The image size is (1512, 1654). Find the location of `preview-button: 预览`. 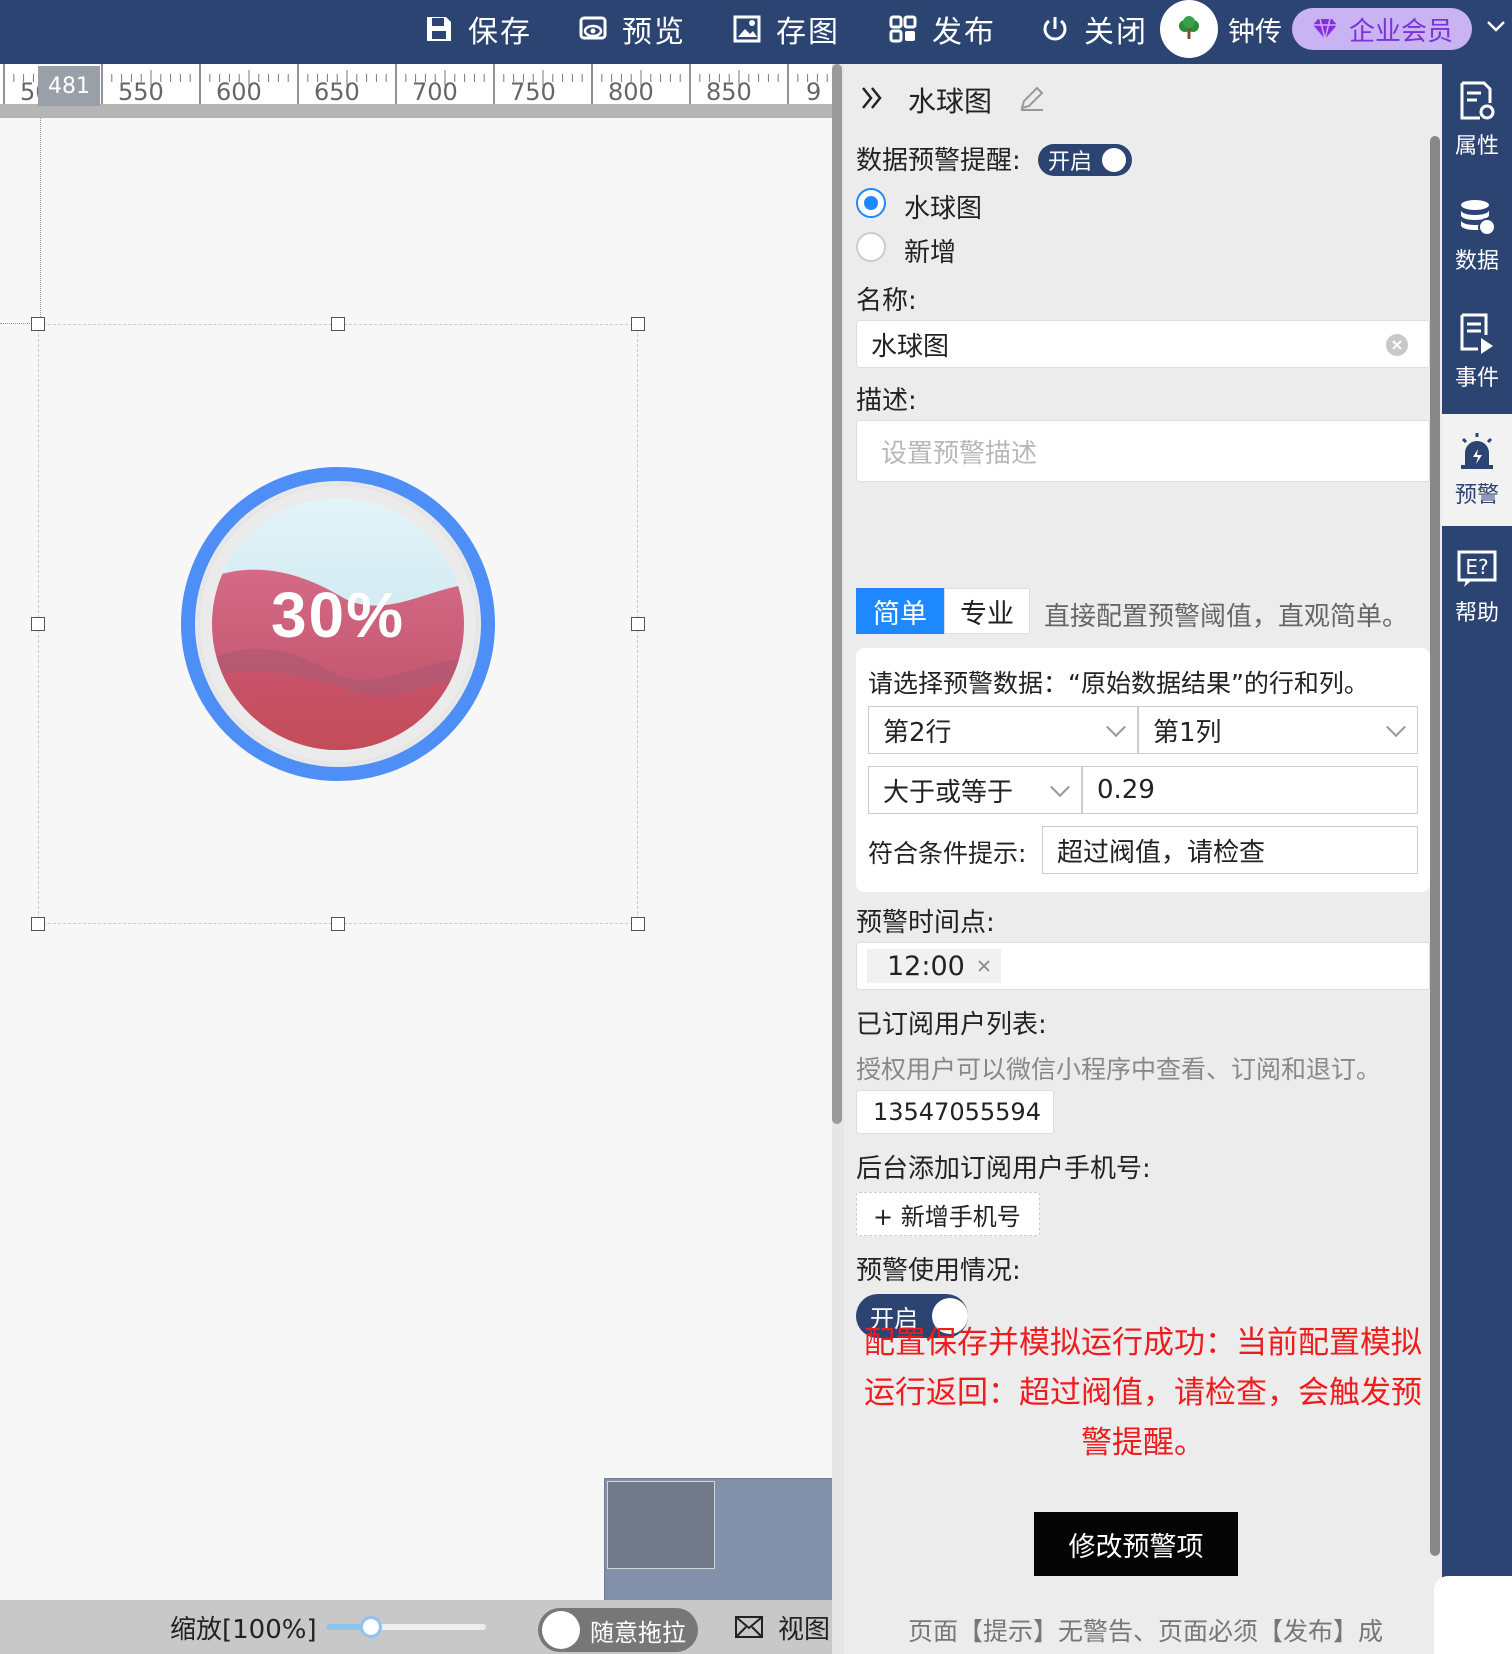

preview-button: 预览 is located at coordinates (632, 29).